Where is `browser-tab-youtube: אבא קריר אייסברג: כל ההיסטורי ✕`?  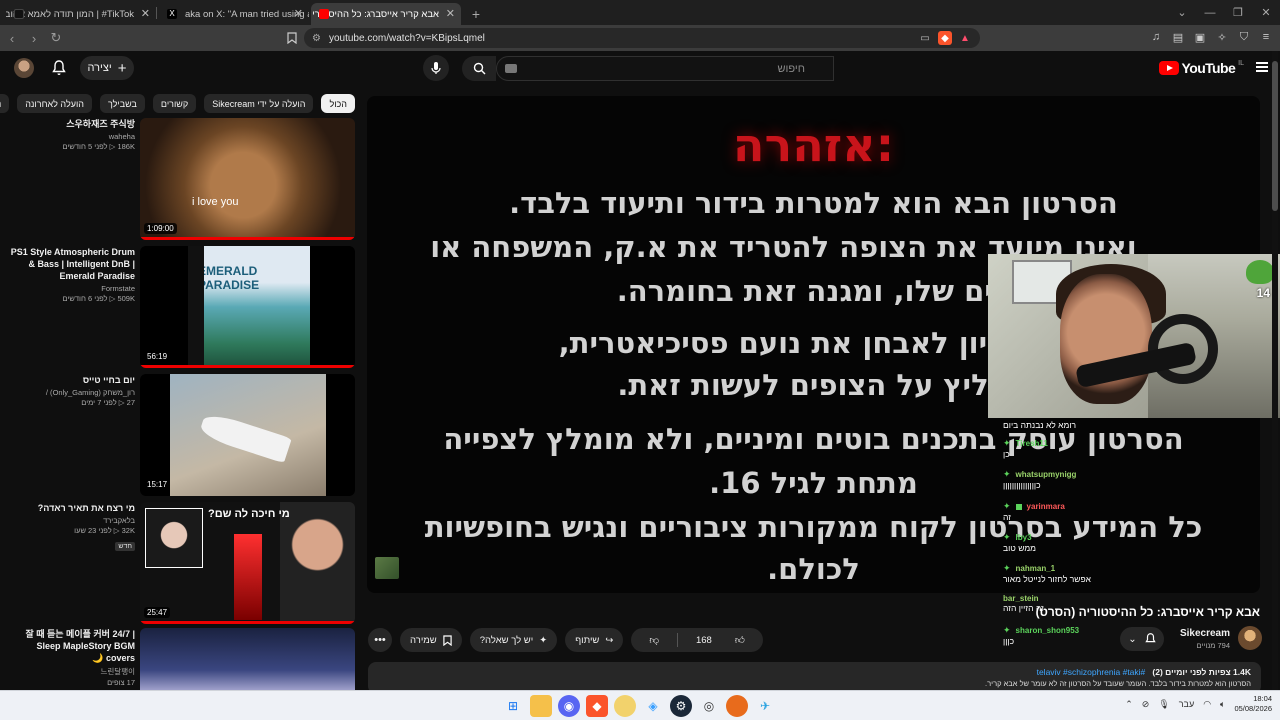
browser-tab-youtube: אבא קריר אייסברג: כל ההיסטורי ✕ is located at coordinates (386, 14).